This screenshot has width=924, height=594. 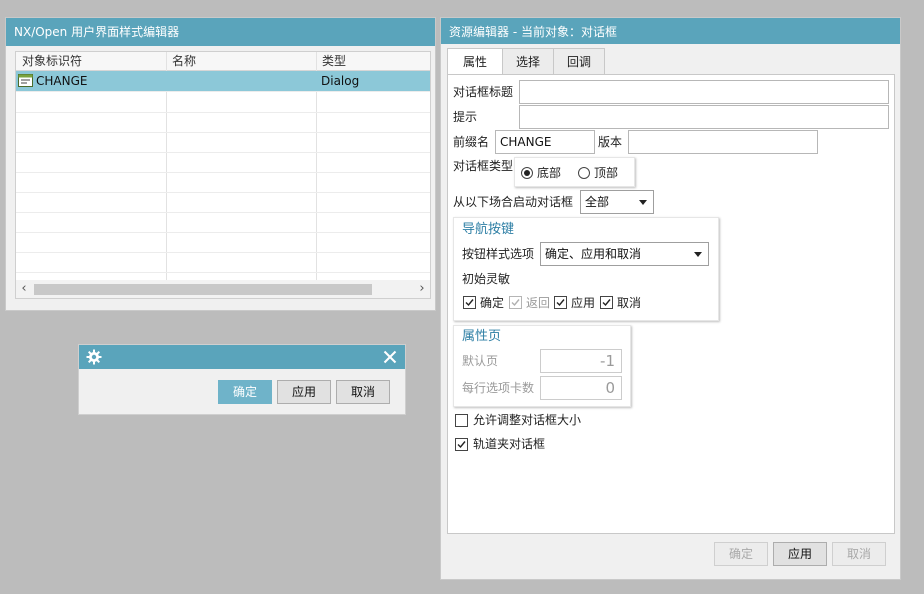 What do you see at coordinates (545, 142) in the screenshot?
I see `prefix-input: CHANGE` at bounding box center [545, 142].